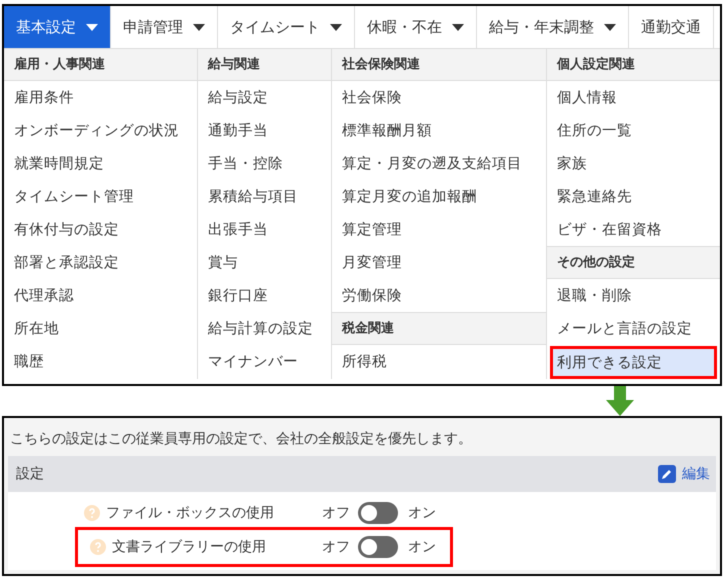 Image resolution: width=728 pixels, height=583 pixels. Describe the element at coordinates (264, 262) in the screenshot. I see `menu-item: 賞与` at that location.